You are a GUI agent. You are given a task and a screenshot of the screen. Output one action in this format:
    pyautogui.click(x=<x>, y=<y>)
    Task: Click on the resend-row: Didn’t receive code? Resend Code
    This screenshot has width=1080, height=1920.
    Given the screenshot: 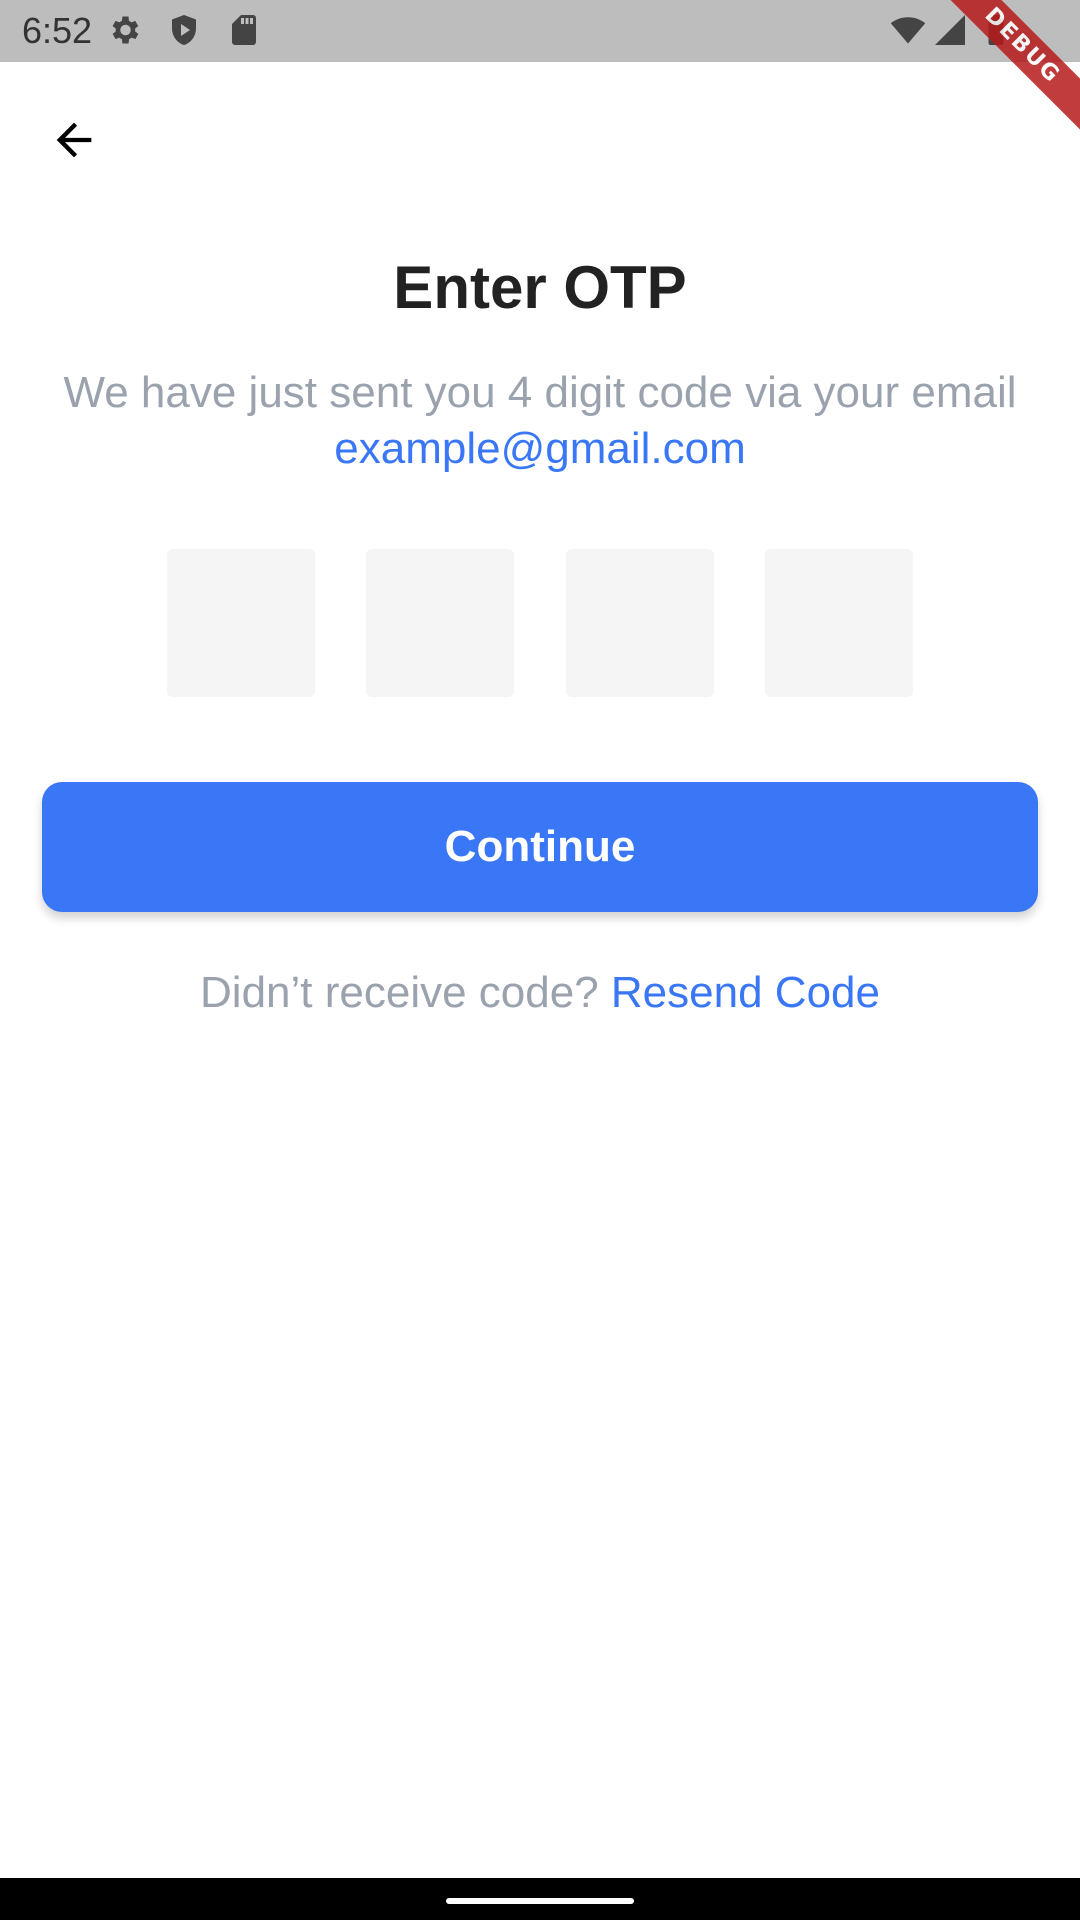 What is the action you would take?
    pyautogui.click(x=540, y=993)
    